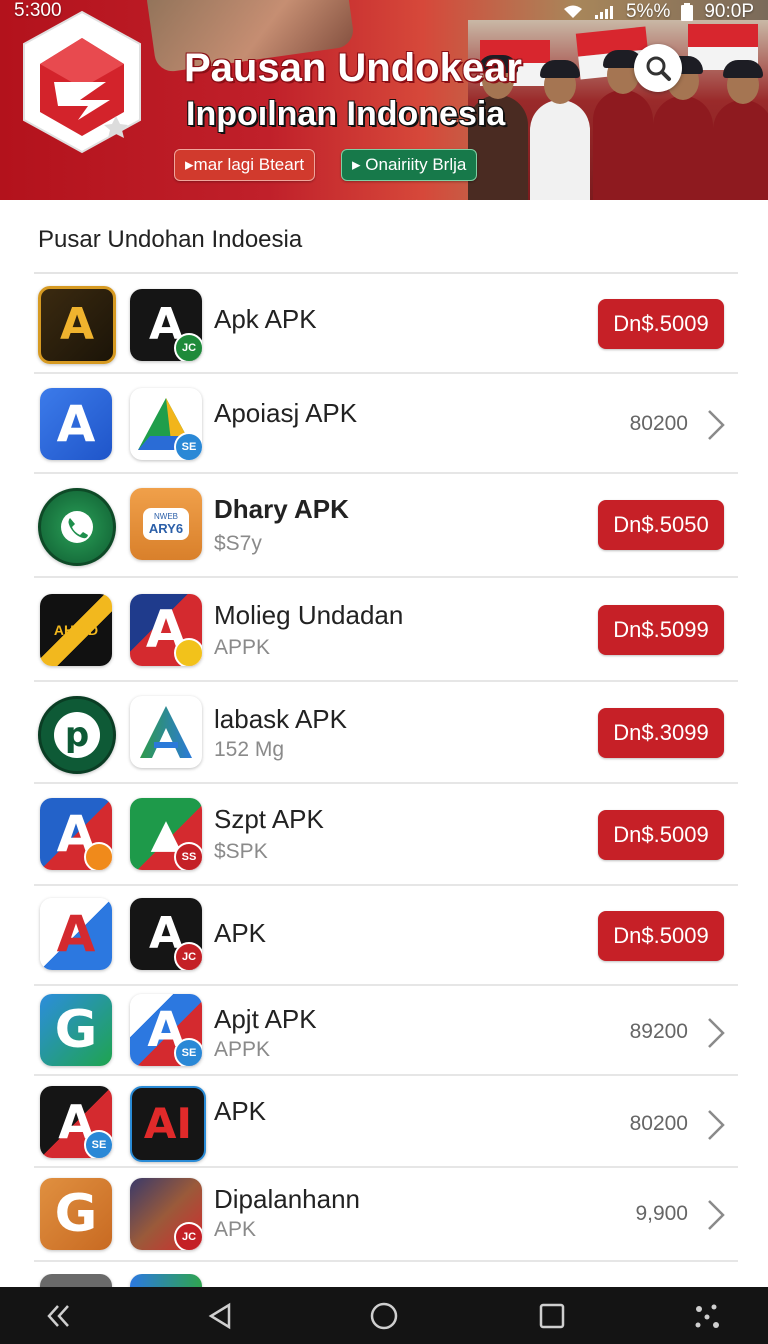  What do you see at coordinates (386, 1261) in the screenshot?
I see `row-divider` at bounding box center [386, 1261].